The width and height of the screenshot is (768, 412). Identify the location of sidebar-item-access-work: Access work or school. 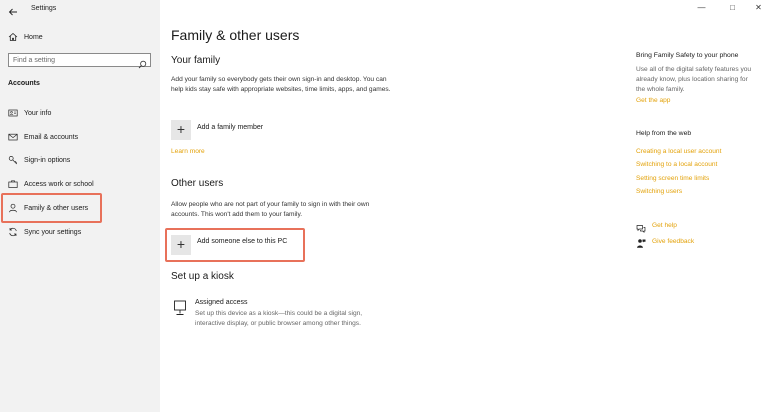
(51, 184).